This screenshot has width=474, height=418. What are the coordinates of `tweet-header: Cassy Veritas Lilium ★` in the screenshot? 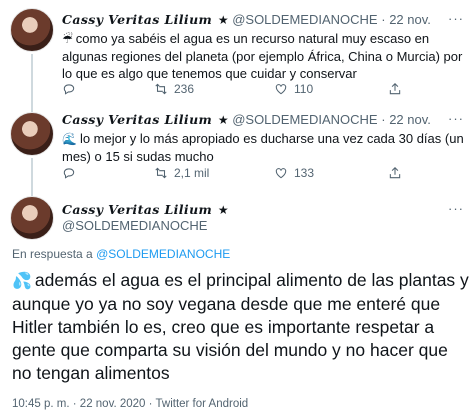 It's located at (145, 209).